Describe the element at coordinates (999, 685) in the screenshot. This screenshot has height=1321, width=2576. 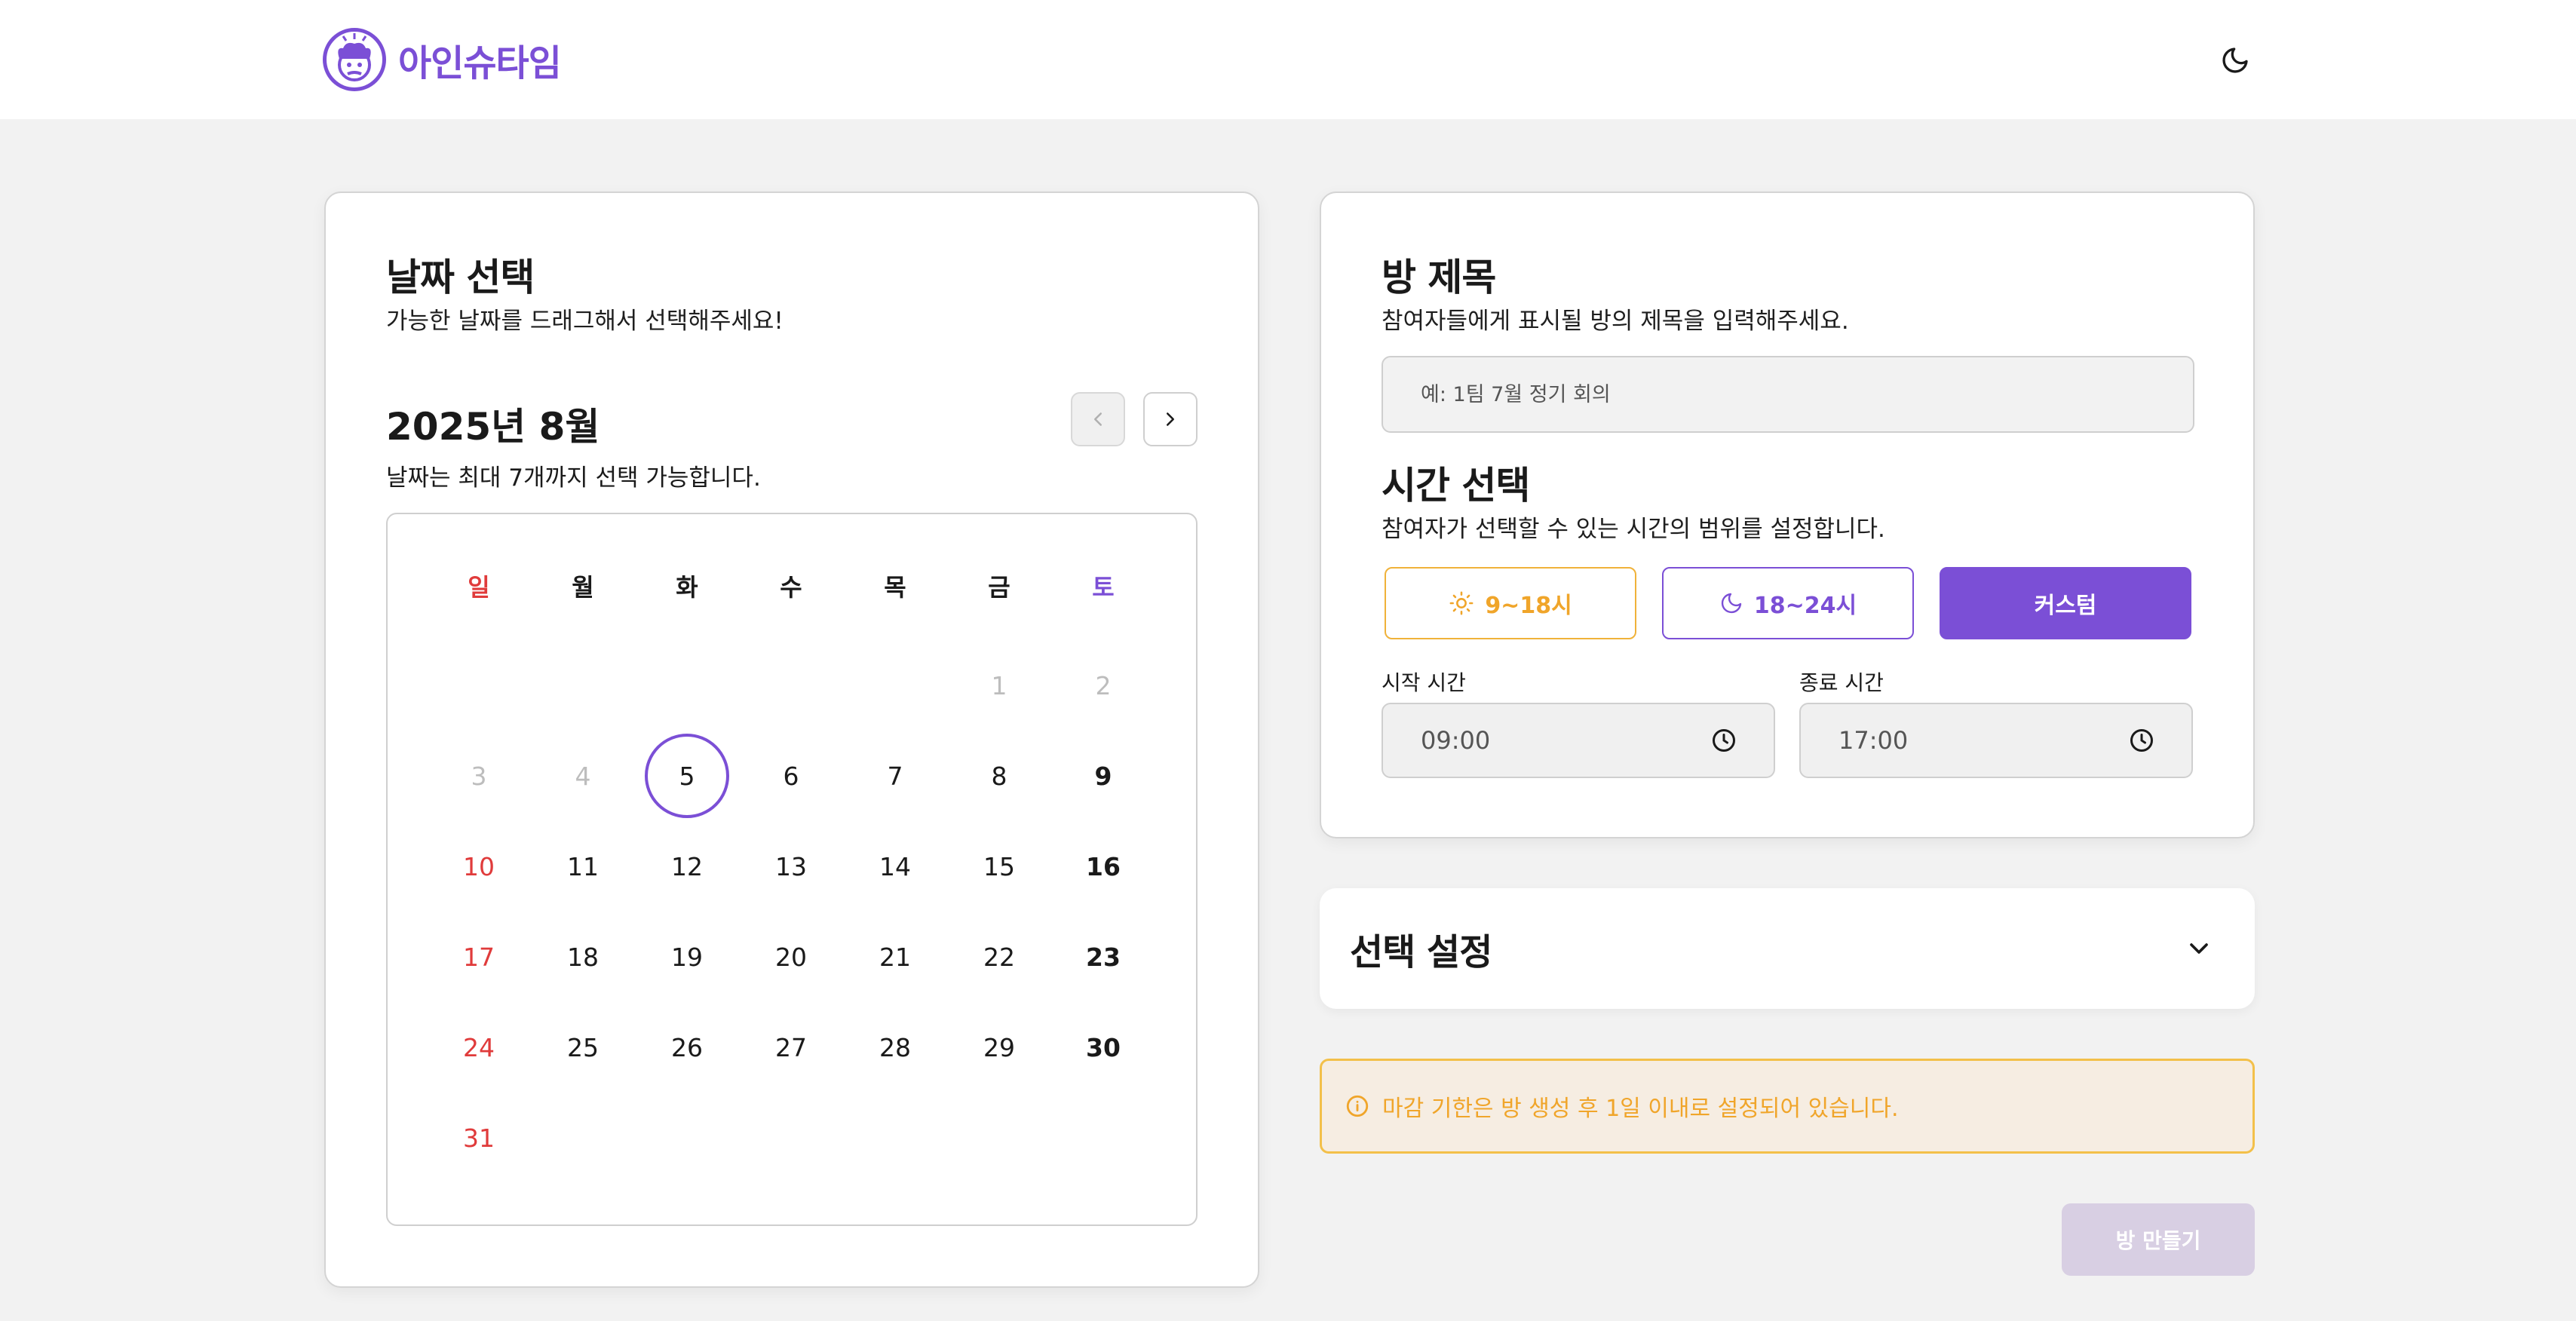
I see `calendar-day: 1` at that location.